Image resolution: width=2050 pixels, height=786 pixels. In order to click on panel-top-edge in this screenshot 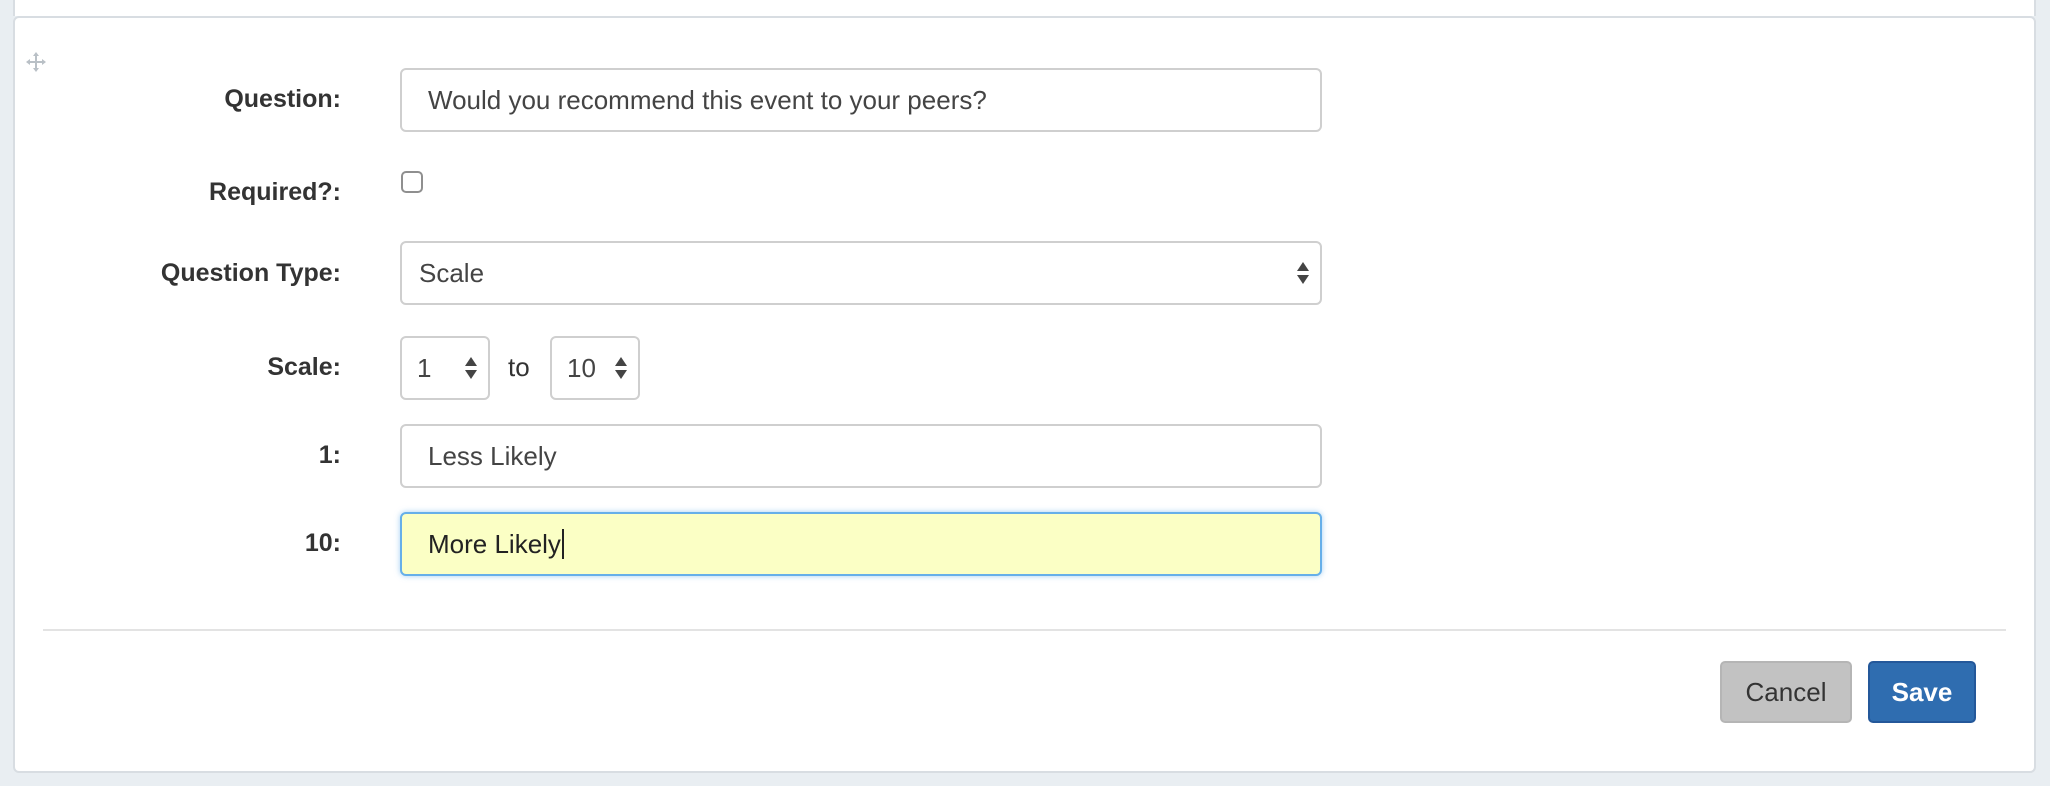, I will do `click(1024, 8)`.